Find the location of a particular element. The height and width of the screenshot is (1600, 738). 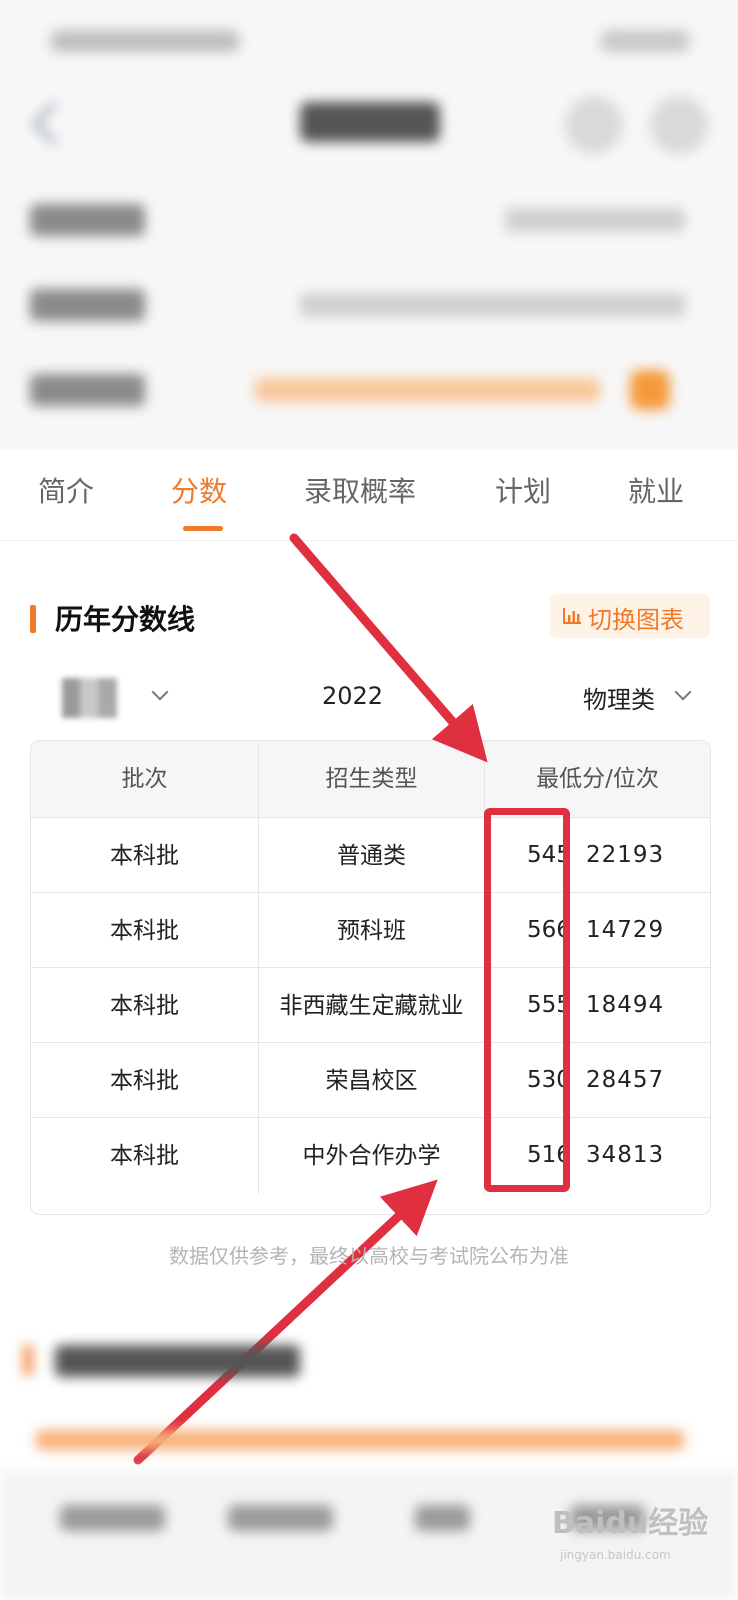

cell-type: 普通类 is located at coordinates (371, 856).